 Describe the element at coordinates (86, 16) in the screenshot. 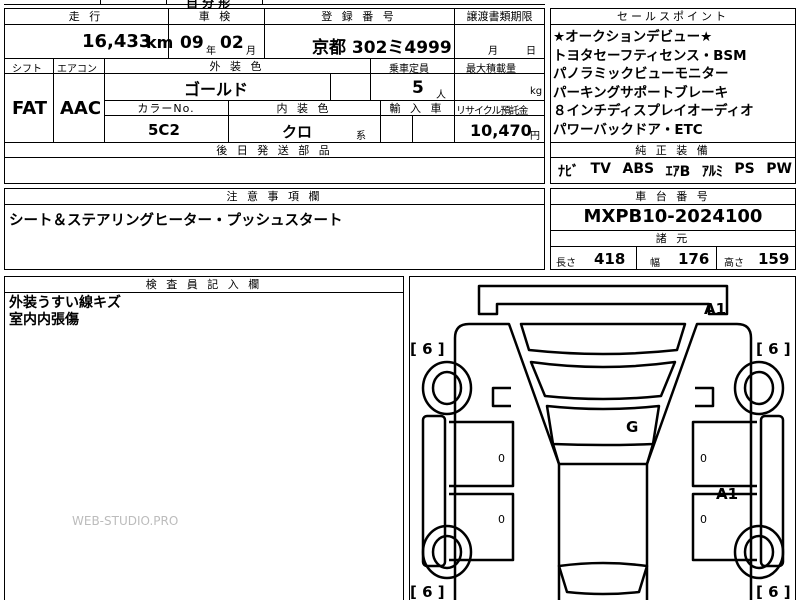

I see `mileage-label: 走 行` at that location.